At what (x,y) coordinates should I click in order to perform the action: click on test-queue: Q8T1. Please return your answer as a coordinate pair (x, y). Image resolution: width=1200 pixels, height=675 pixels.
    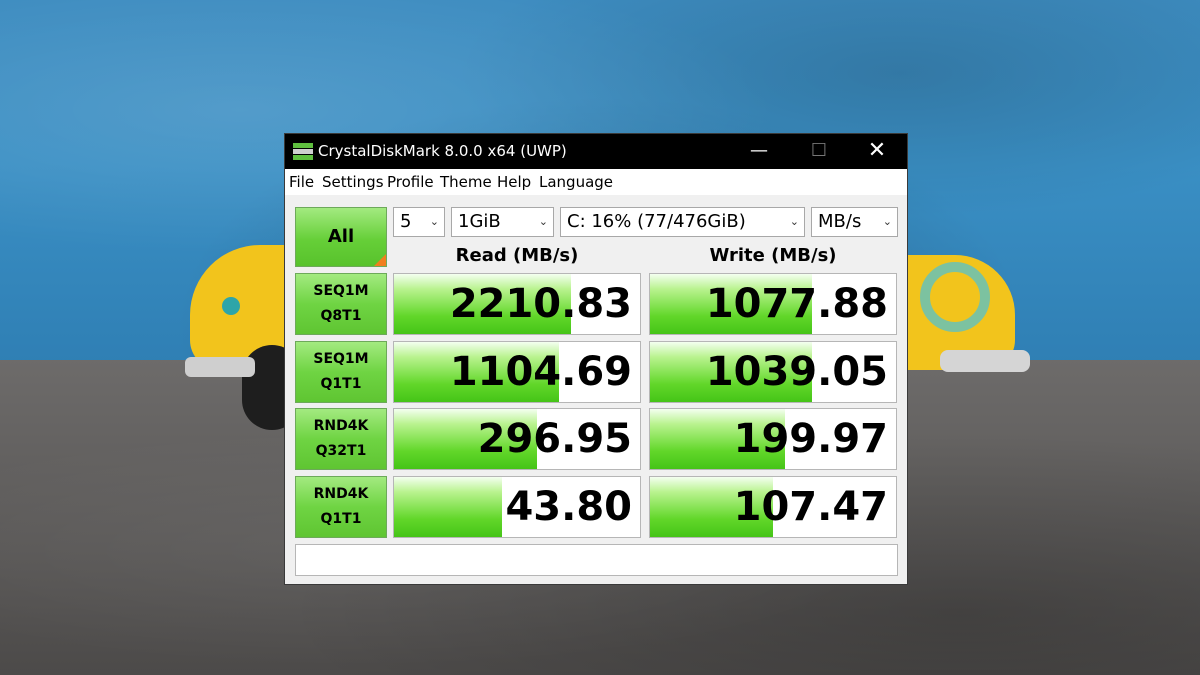
    Looking at the image, I should click on (341, 316).